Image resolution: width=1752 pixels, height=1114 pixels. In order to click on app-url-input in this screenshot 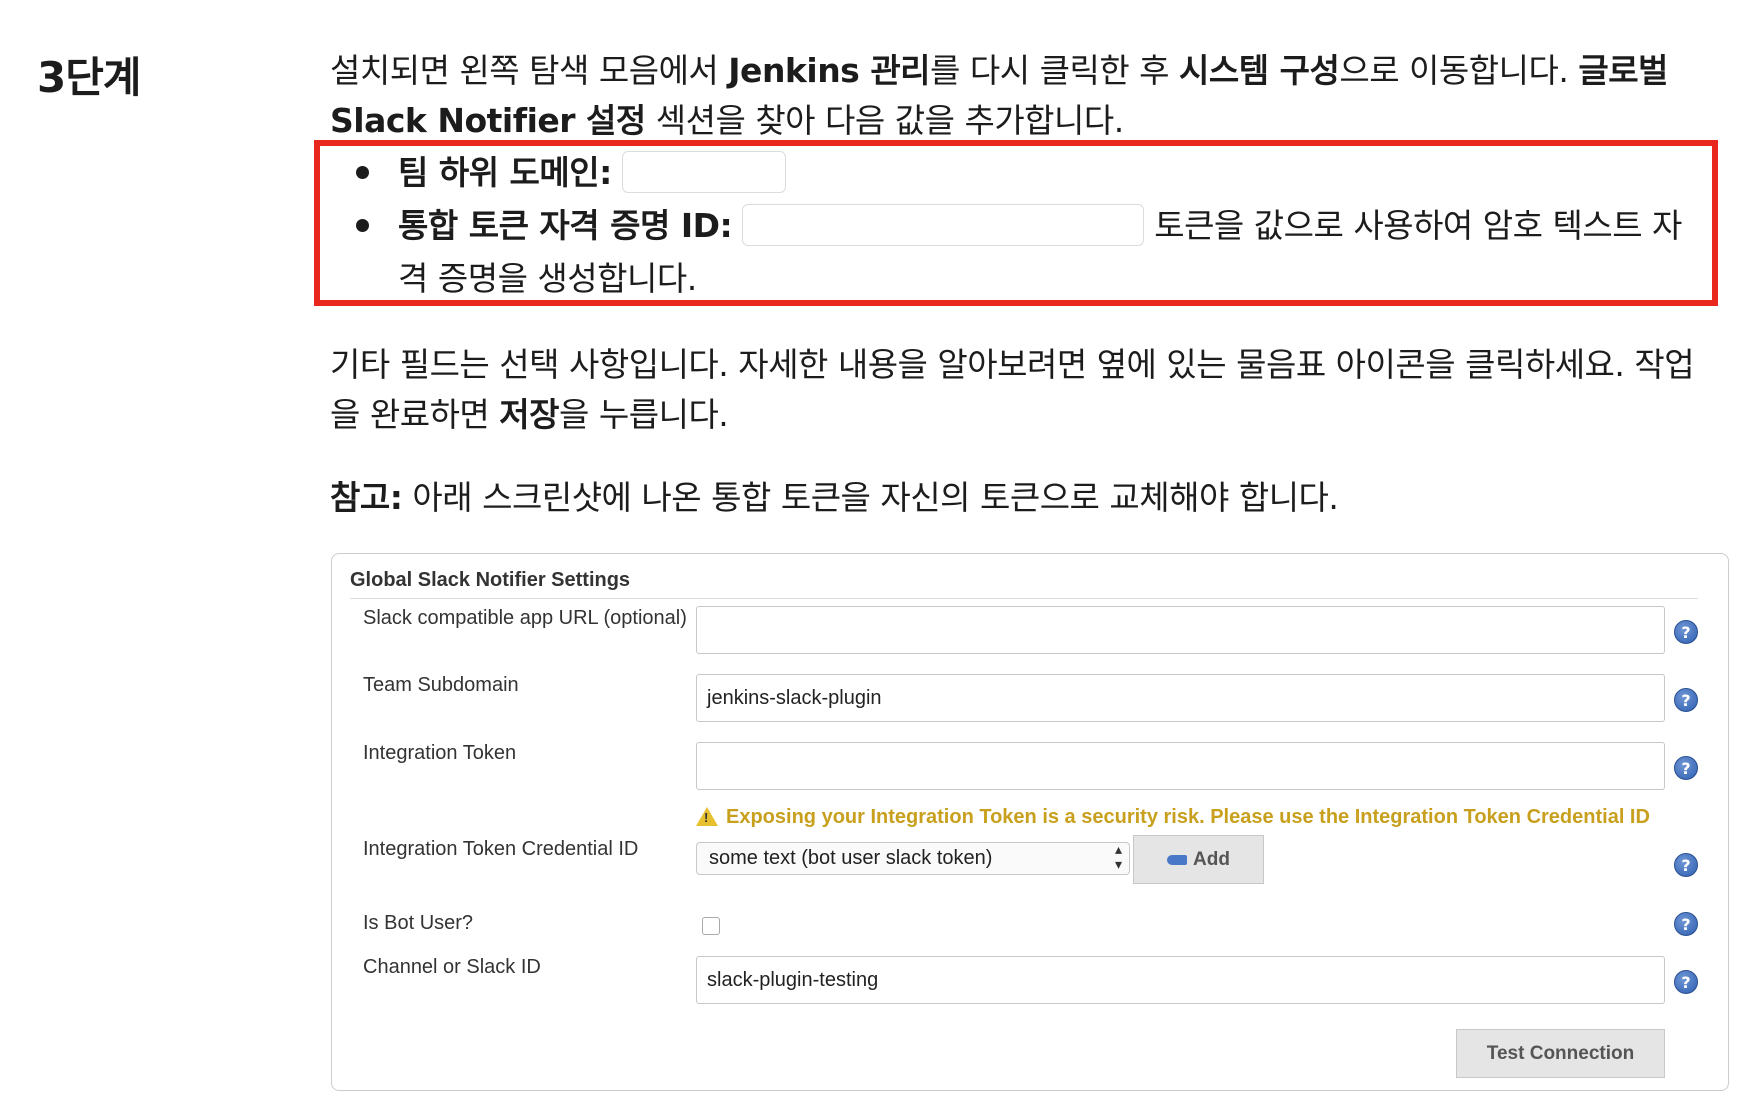, I will do `click(1180, 630)`.